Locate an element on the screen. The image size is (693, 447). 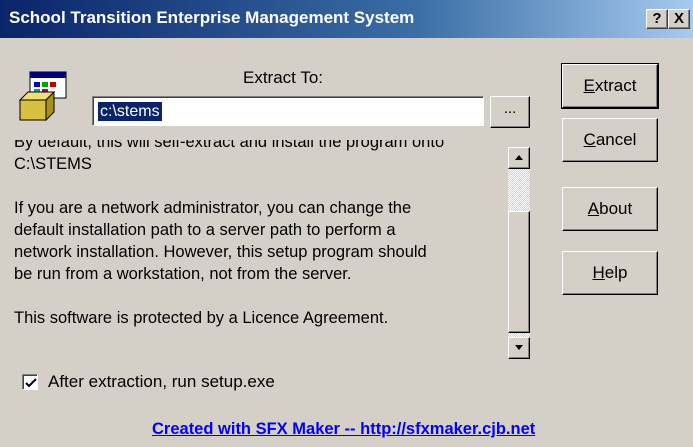
about-label: bout is located at coordinates (616, 208).